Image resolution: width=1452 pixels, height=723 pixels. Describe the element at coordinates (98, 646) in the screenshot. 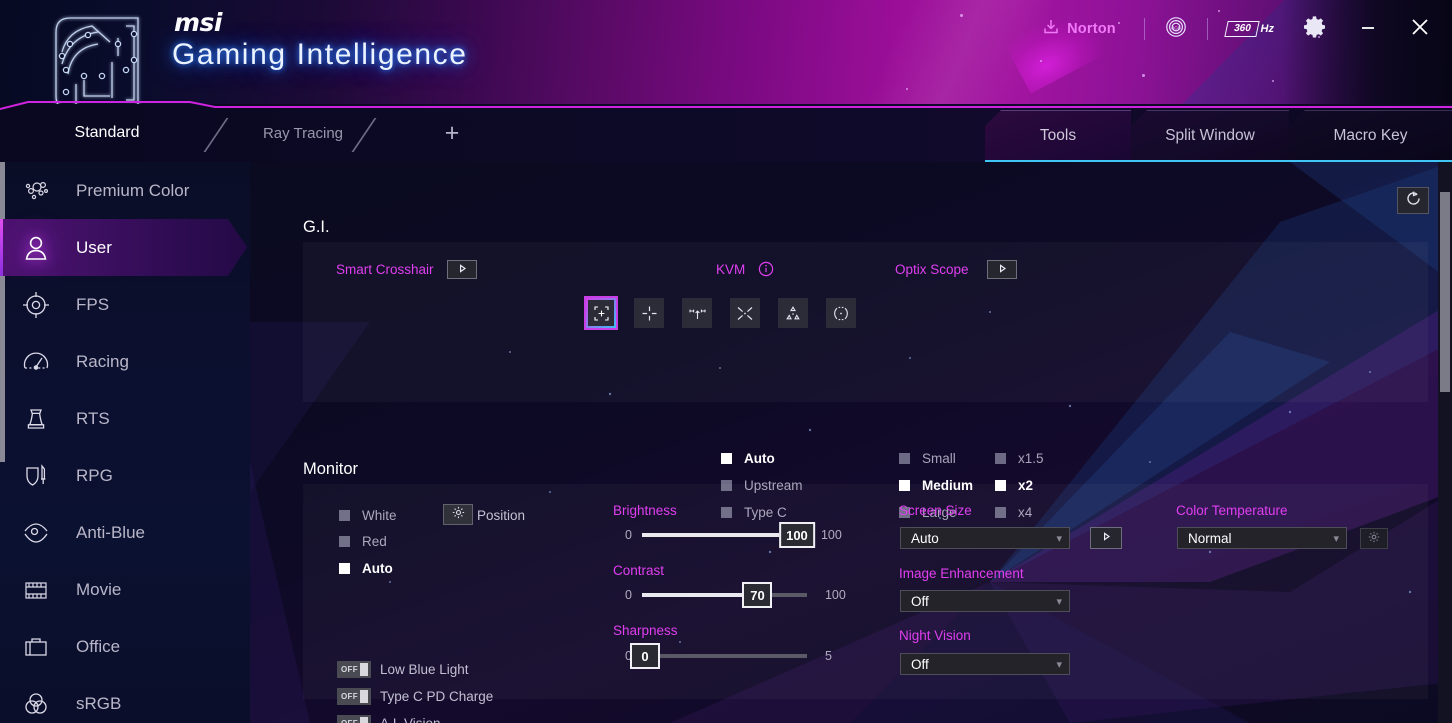

I see `sidebar-item-label: Office` at that location.